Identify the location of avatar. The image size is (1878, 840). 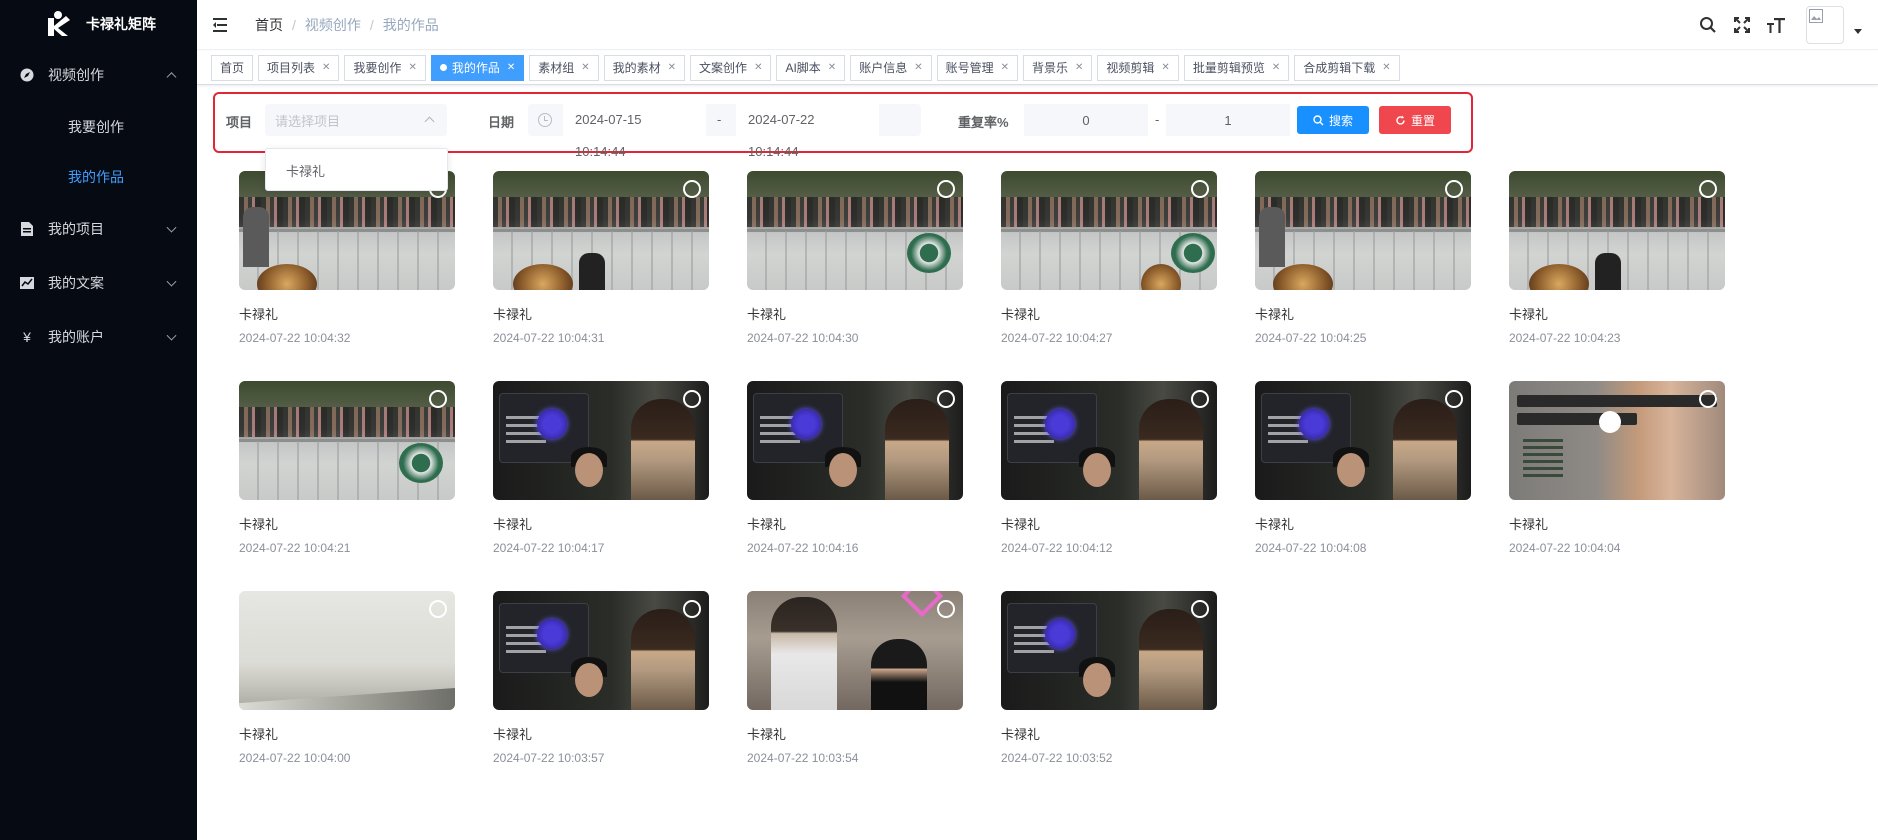
(1825, 25).